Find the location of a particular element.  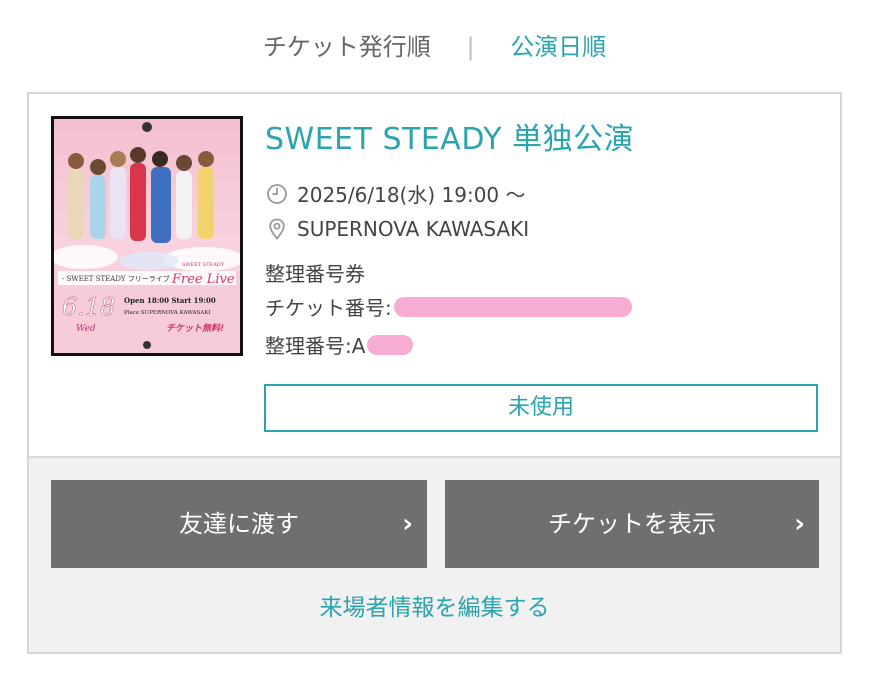

event-venue: SUPERNOVA KAWASAKI is located at coordinates (413, 229).